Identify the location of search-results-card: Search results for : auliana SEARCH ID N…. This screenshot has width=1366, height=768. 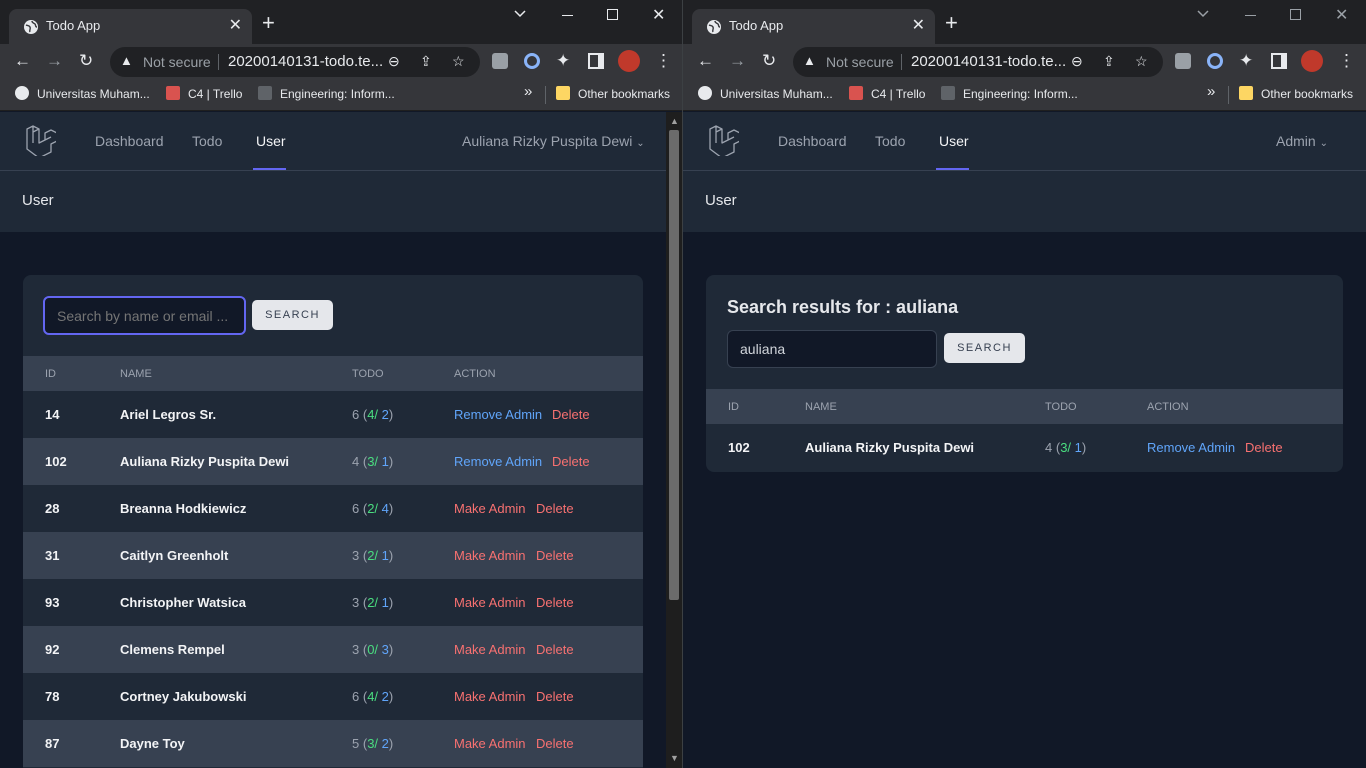
(1024, 373).